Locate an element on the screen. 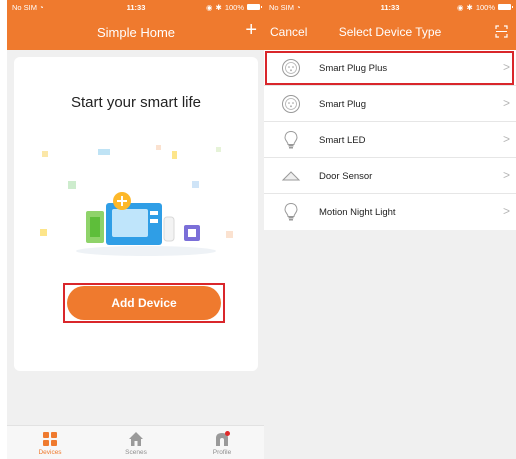  device-label: Door Sensor is located at coordinates (346, 176).